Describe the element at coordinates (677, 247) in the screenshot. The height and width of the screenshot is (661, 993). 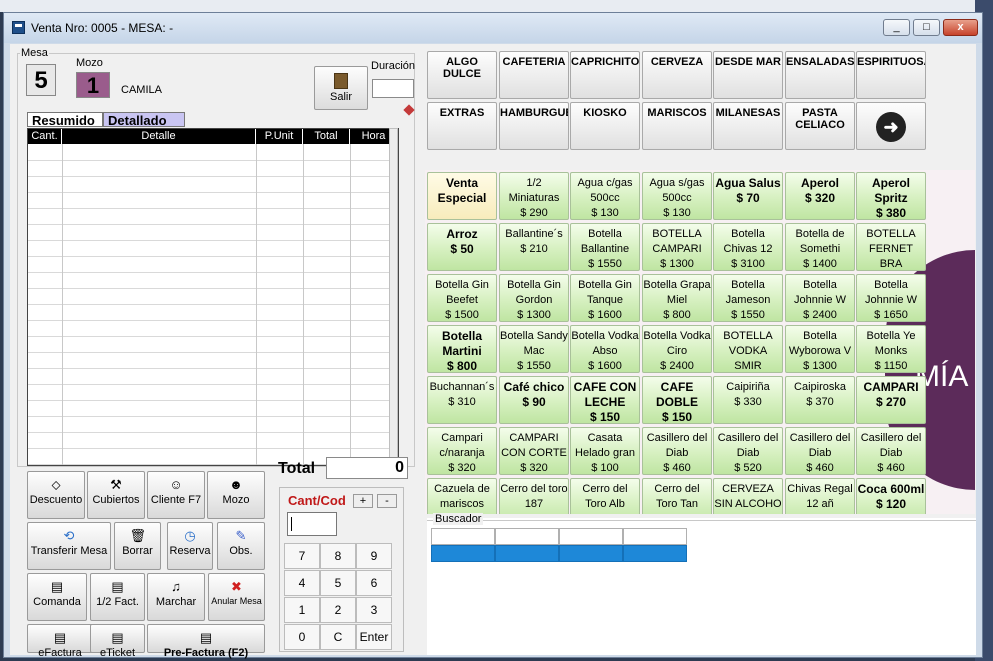
I see `product-button: BOTELLA CAMPARI $ 1300` at that location.